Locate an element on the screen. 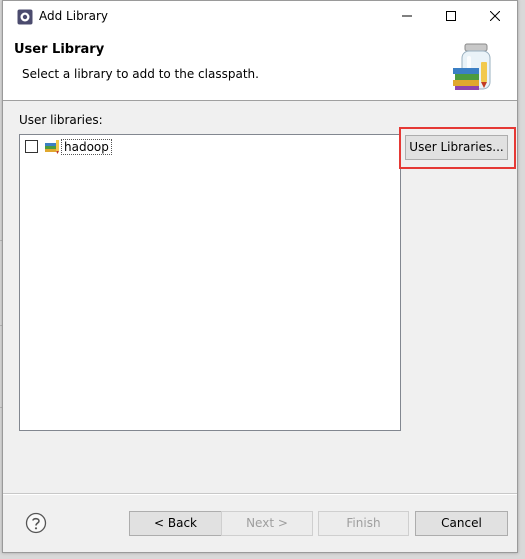  title-bar: Add Library is located at coordinates (260, 16).